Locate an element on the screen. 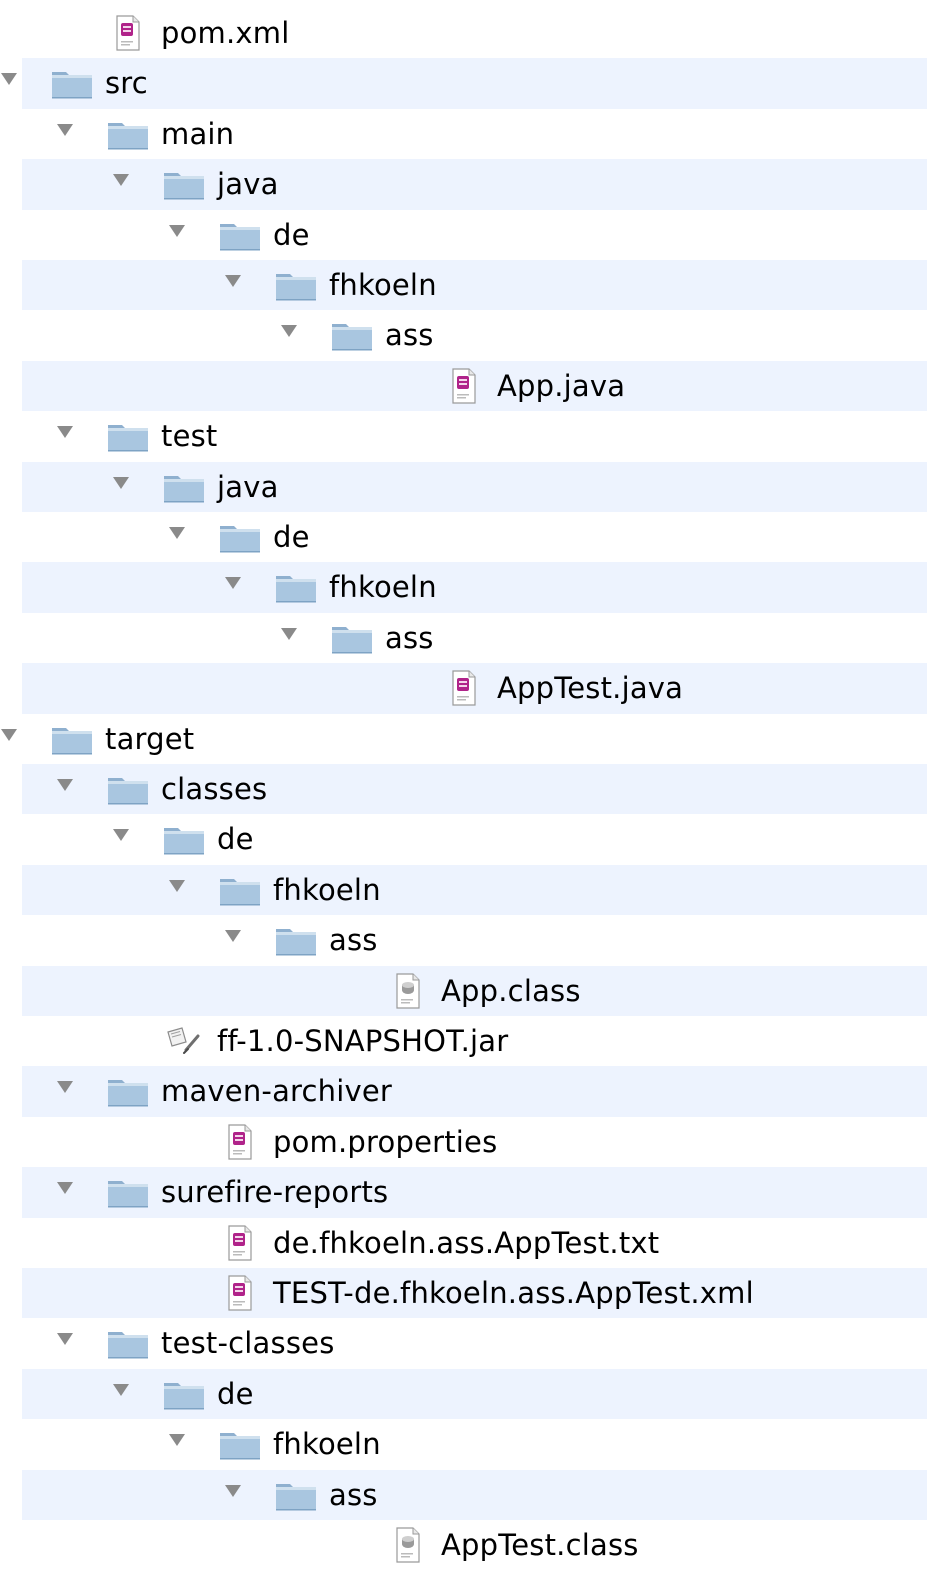  tree-file-row-test-de-fhkoeln-ass-apptest-xml: TEST-de.fhkoeln.ass.AppTest.xml is located at coordinates (474, 1293).